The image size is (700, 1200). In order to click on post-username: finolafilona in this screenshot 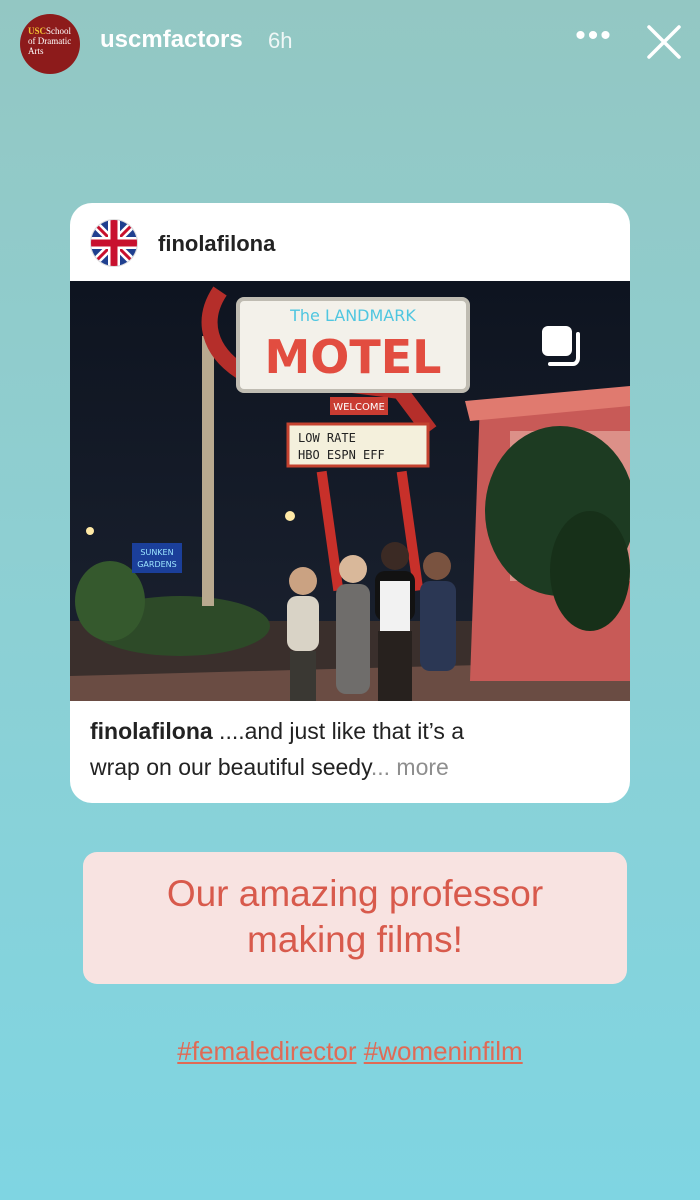, I will do `click(216, 244)`.